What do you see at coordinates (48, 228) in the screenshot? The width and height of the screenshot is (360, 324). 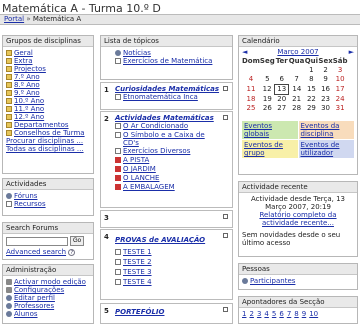 I see `search-forums-header: Search Forums` at bounding box center [48, 228].